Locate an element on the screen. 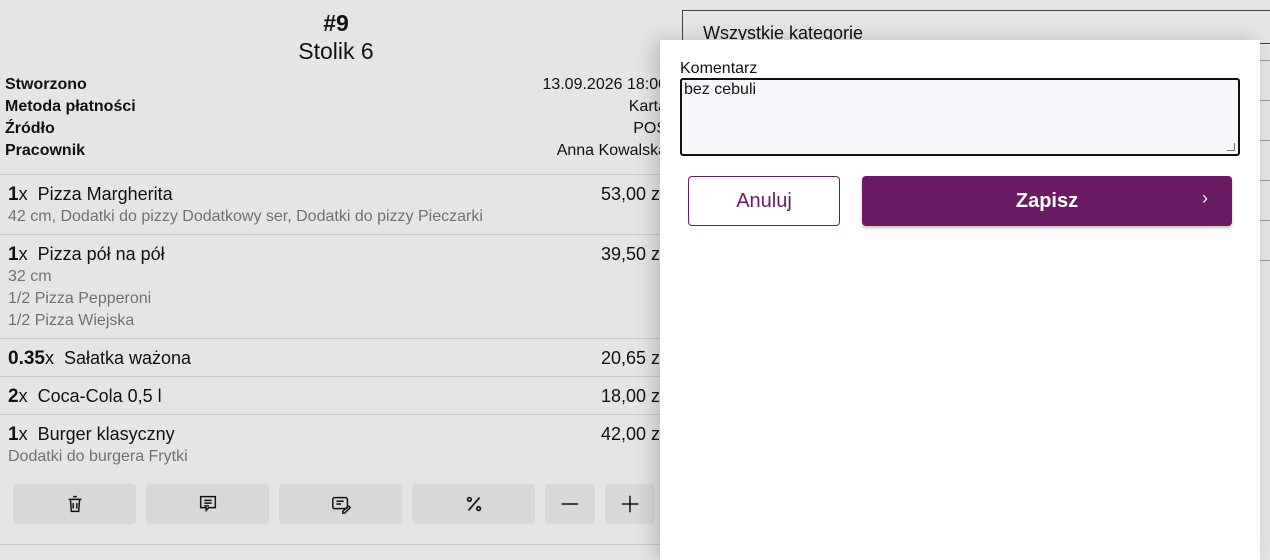 The width and height of the screenshot is (1270, 560). item-detail: 32 cm is located at coordinates (30, 276).